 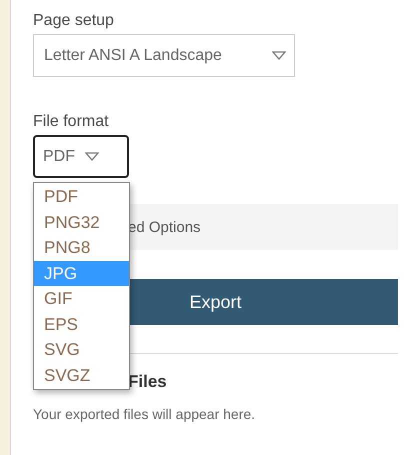 What do you see at coordinates (81, 375) in the screenshot?
I see `dropdown-option: SVGZ` at bounding box center [81, 375].